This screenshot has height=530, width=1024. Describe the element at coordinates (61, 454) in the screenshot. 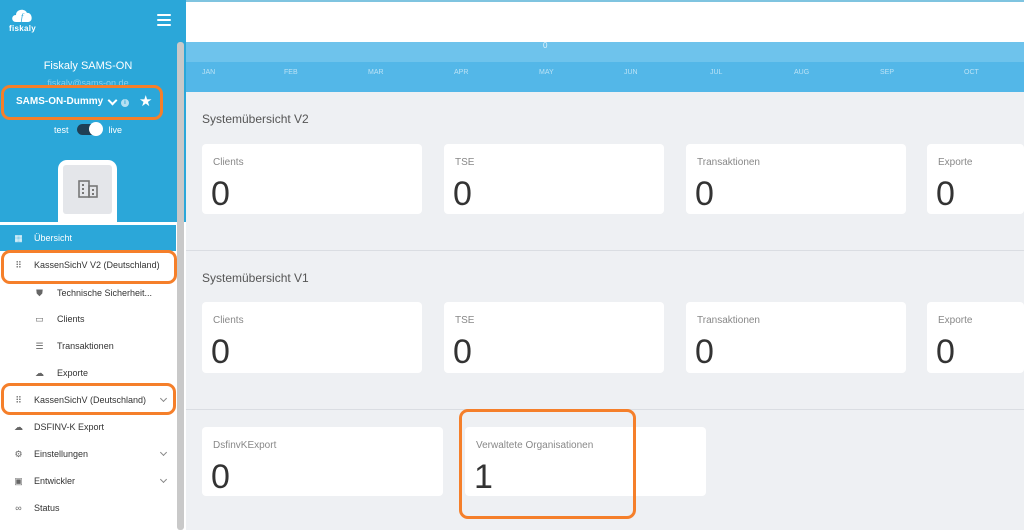

I see `nav-label: Einstellungen` at that location.